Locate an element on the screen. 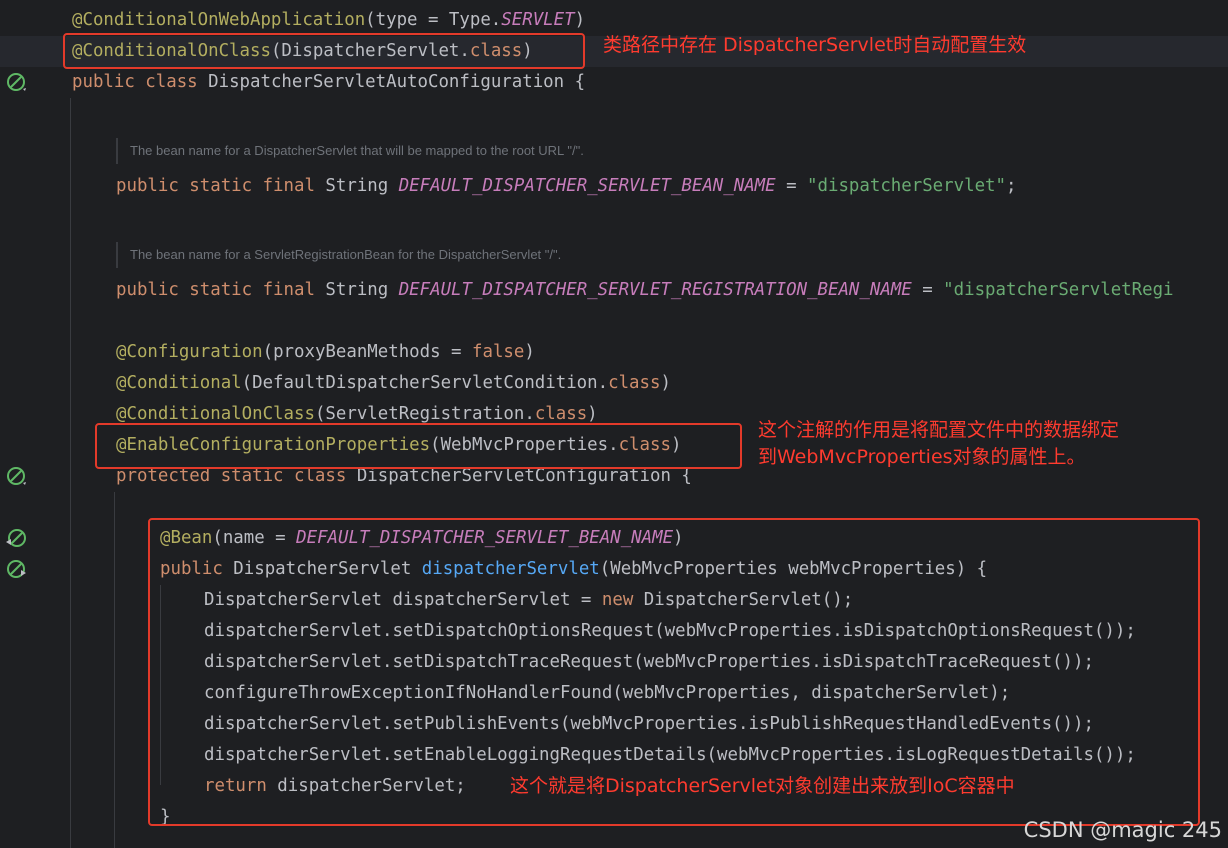 This screenshot has height=848, width=1228. annotation-note: 到WebMvcProperties对象的属性上。 is located at coordinates (922, 457).